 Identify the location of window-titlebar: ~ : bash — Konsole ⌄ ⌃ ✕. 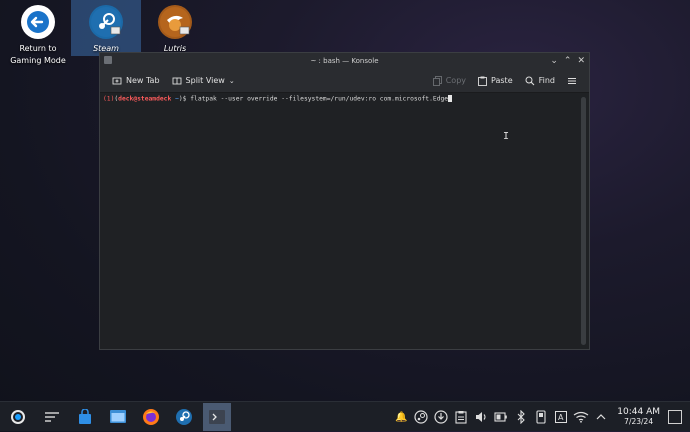
(344, 61).